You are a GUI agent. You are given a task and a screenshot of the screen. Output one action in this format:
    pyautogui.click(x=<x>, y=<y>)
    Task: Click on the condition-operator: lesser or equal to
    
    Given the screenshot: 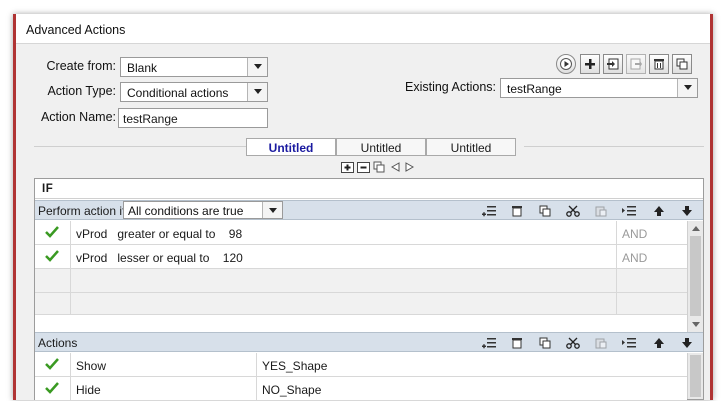 What is the action you would take?
    pyautogui.click(x=163, y=258)
    